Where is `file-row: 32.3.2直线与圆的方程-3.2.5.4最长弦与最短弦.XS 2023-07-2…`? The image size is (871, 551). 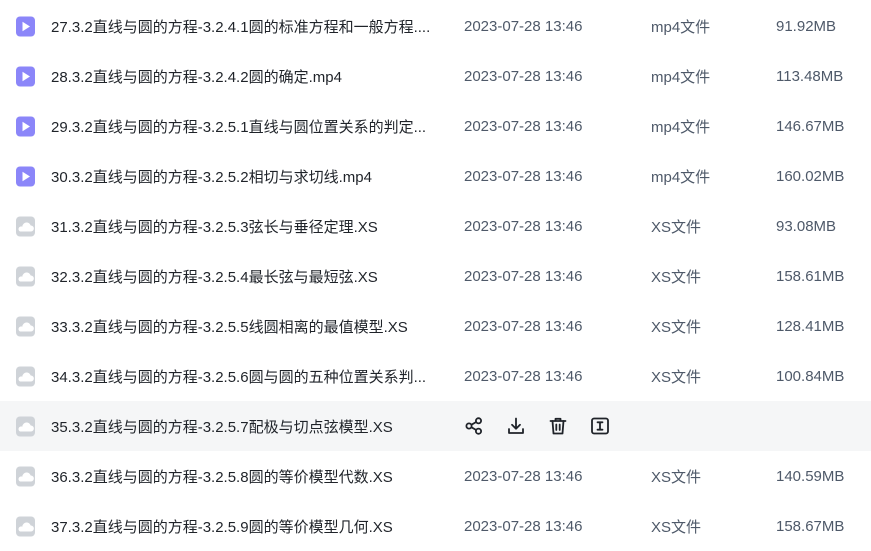 file-row: 32.3.2直线与圆的方程-3.2.5.4最长弦与最短弦.XS 2023-07-2… is located at coordinates (435, 276).